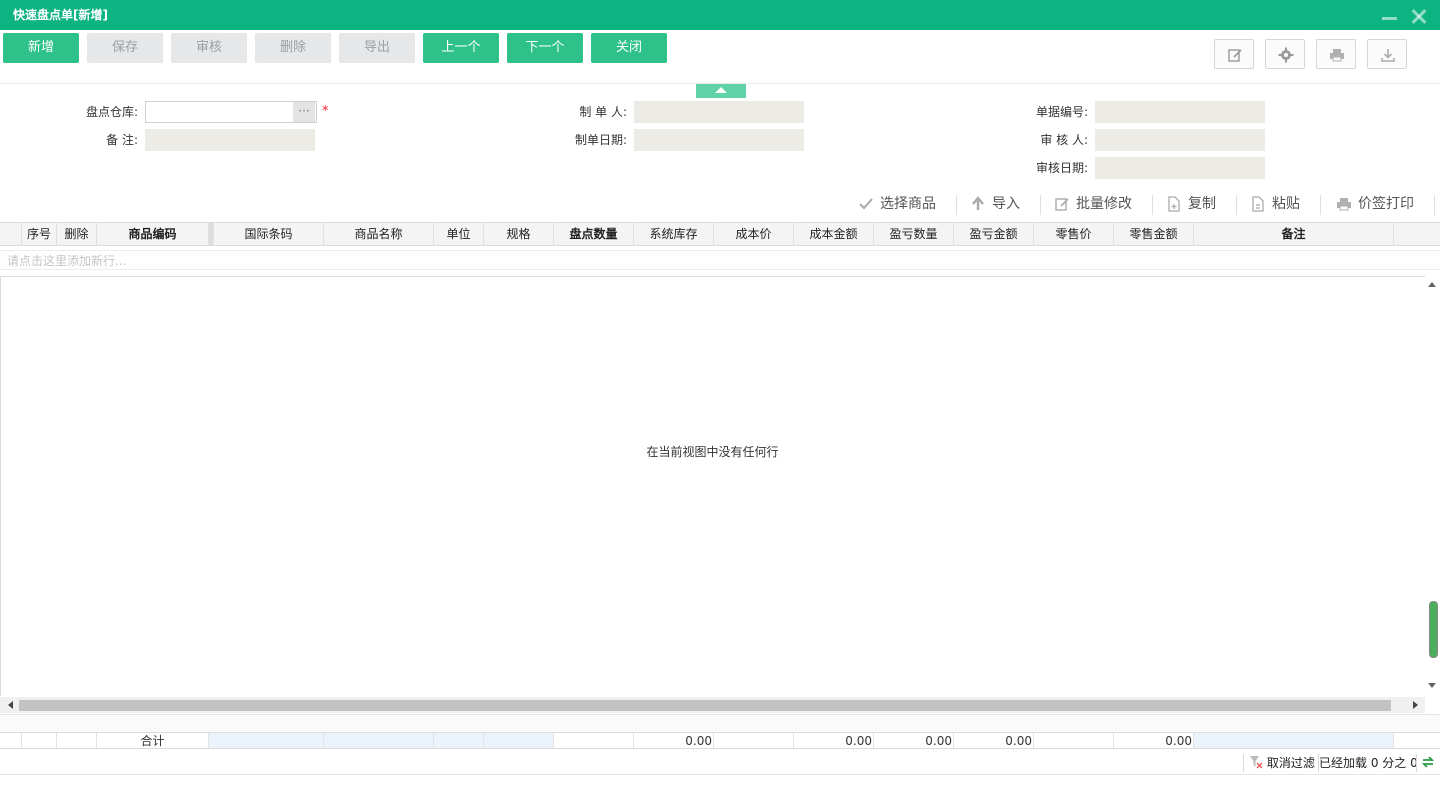 The image size is (1440, 789). Describe the element at coordinates (705, 705) in the screenshot. I see `horizontal-scroll-thumb` at that location.